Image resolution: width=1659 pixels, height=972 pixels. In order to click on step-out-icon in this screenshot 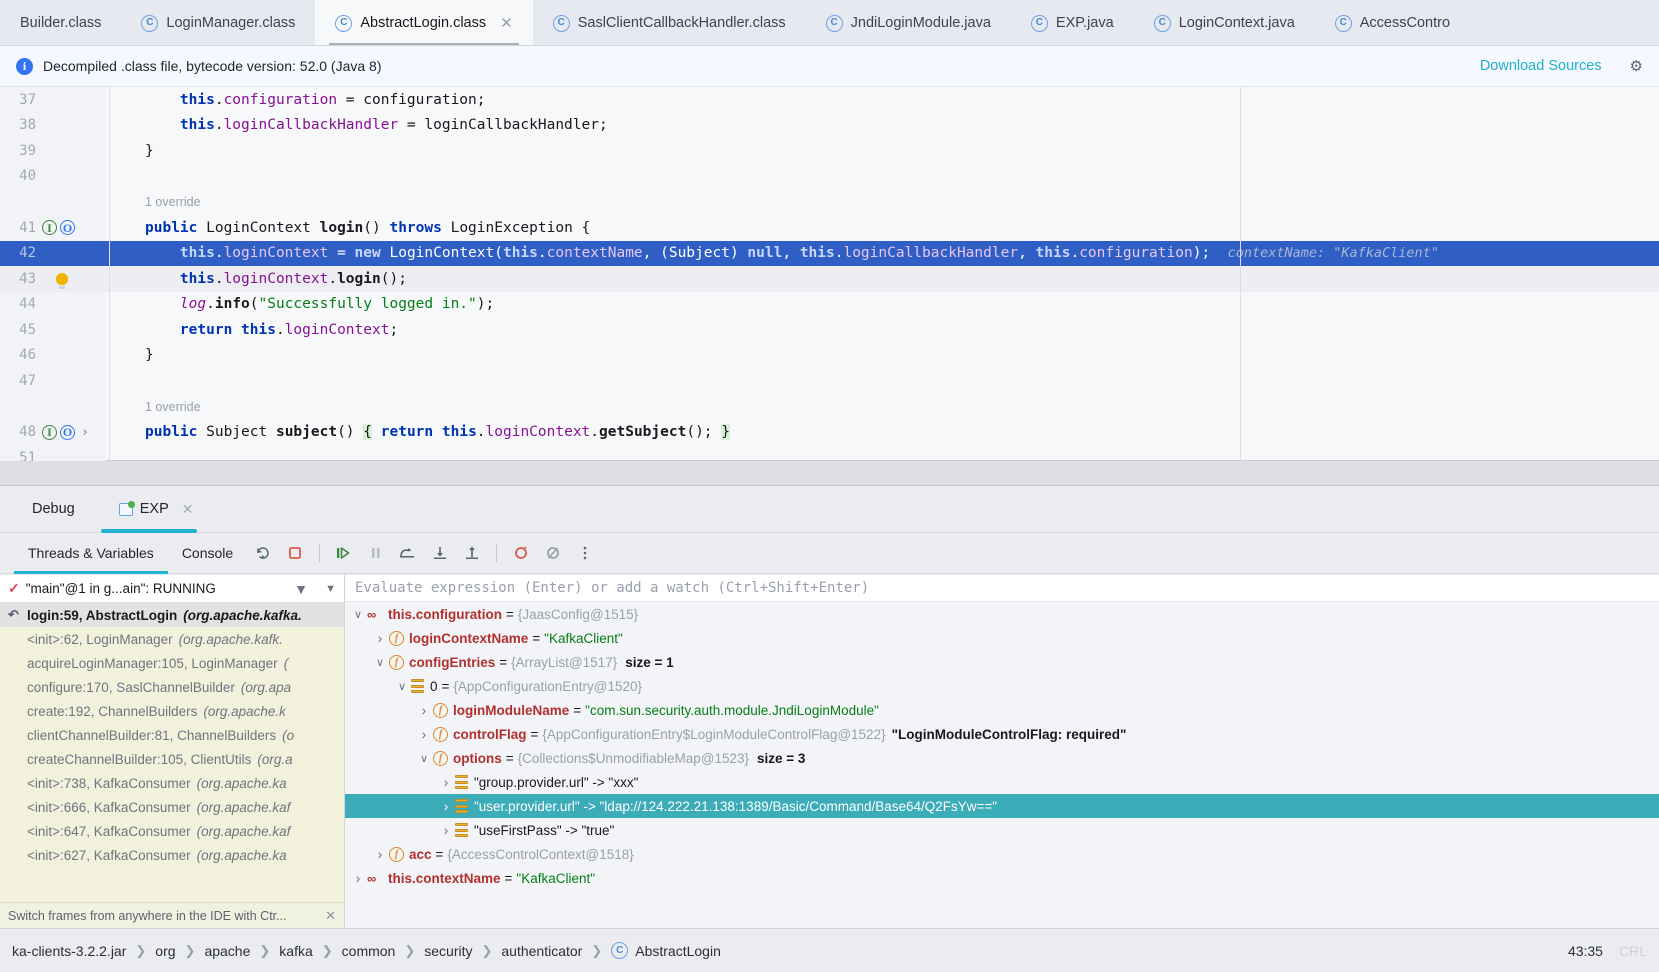, I will do `click(472, 553)`.